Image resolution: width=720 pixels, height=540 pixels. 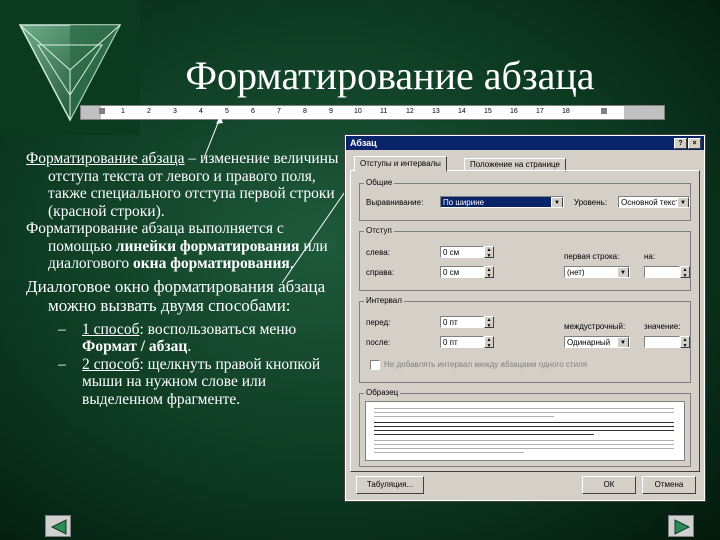 I want to click on value-spinner: ▲ ▼, so click(x=685, y=342).